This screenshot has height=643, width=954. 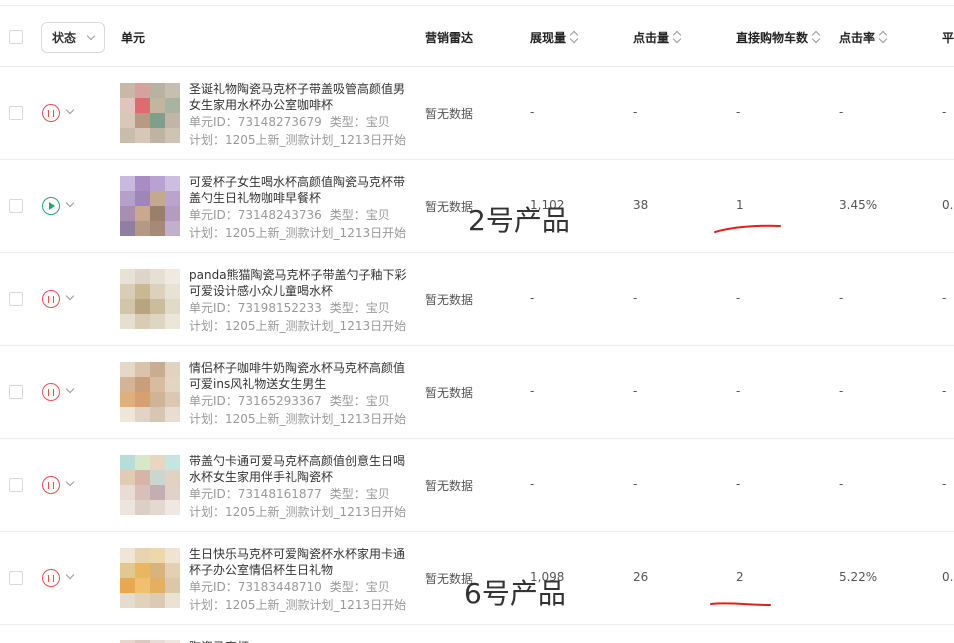 I want to click on product-title: 带盖勺卡通可爱马克杯高颜值创意生日喝水杯女生家用伴手礼陶瓷杯, so click(x=301, y=469).